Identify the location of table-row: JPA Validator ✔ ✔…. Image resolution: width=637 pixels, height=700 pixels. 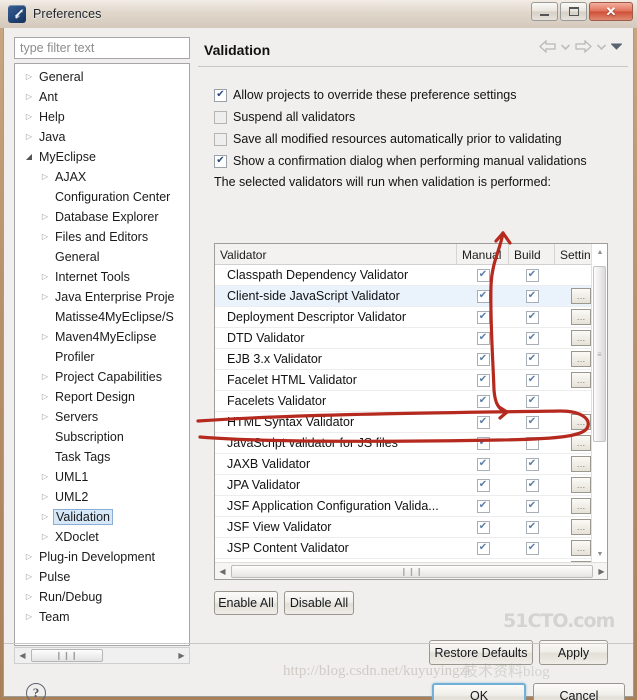
(411, 485).